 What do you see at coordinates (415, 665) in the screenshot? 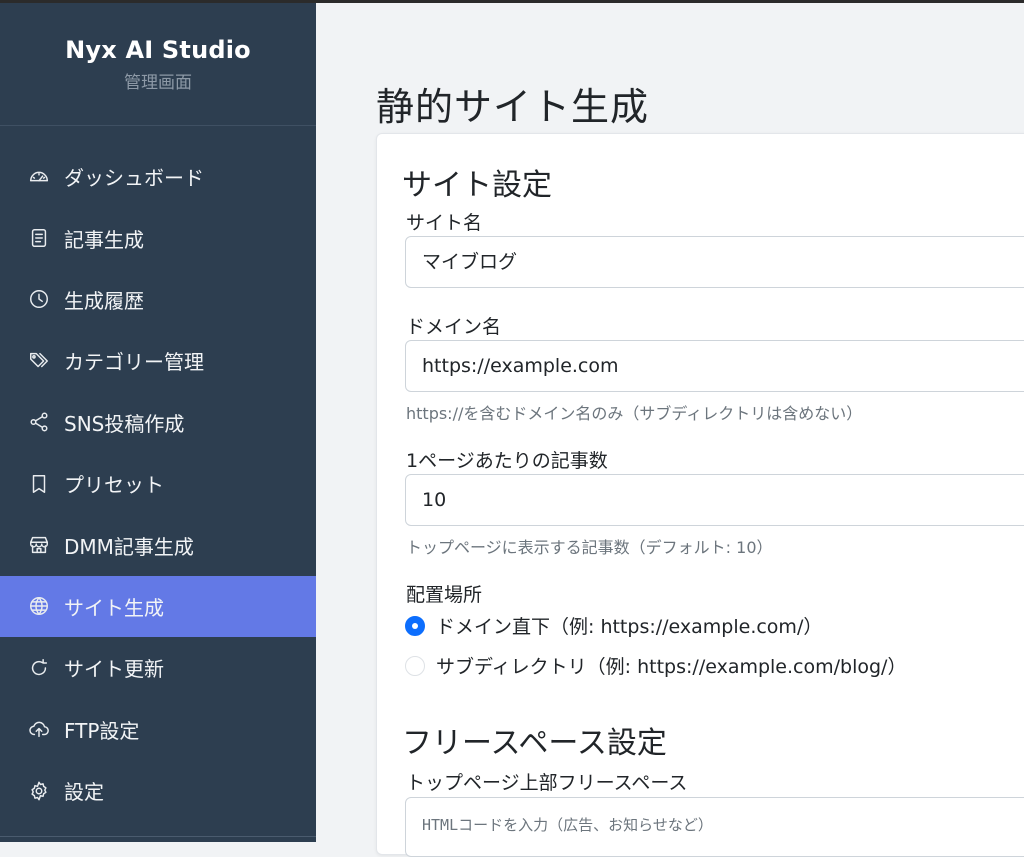
I see `placement-radio-subdirectory` at bounding box center [415, 665].